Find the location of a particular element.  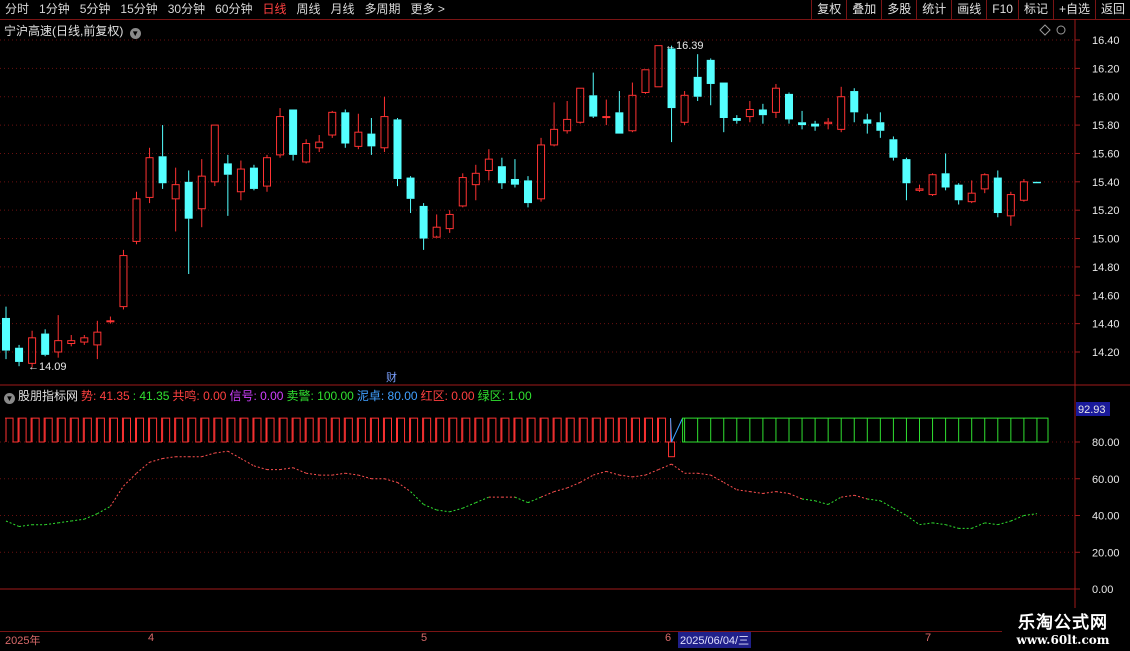

price-tick-label: 14.80 is located at coordinates (1106, 268).